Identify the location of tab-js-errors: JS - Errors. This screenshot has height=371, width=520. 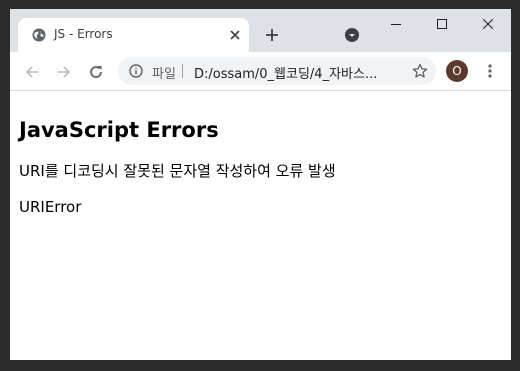
(133, 35).